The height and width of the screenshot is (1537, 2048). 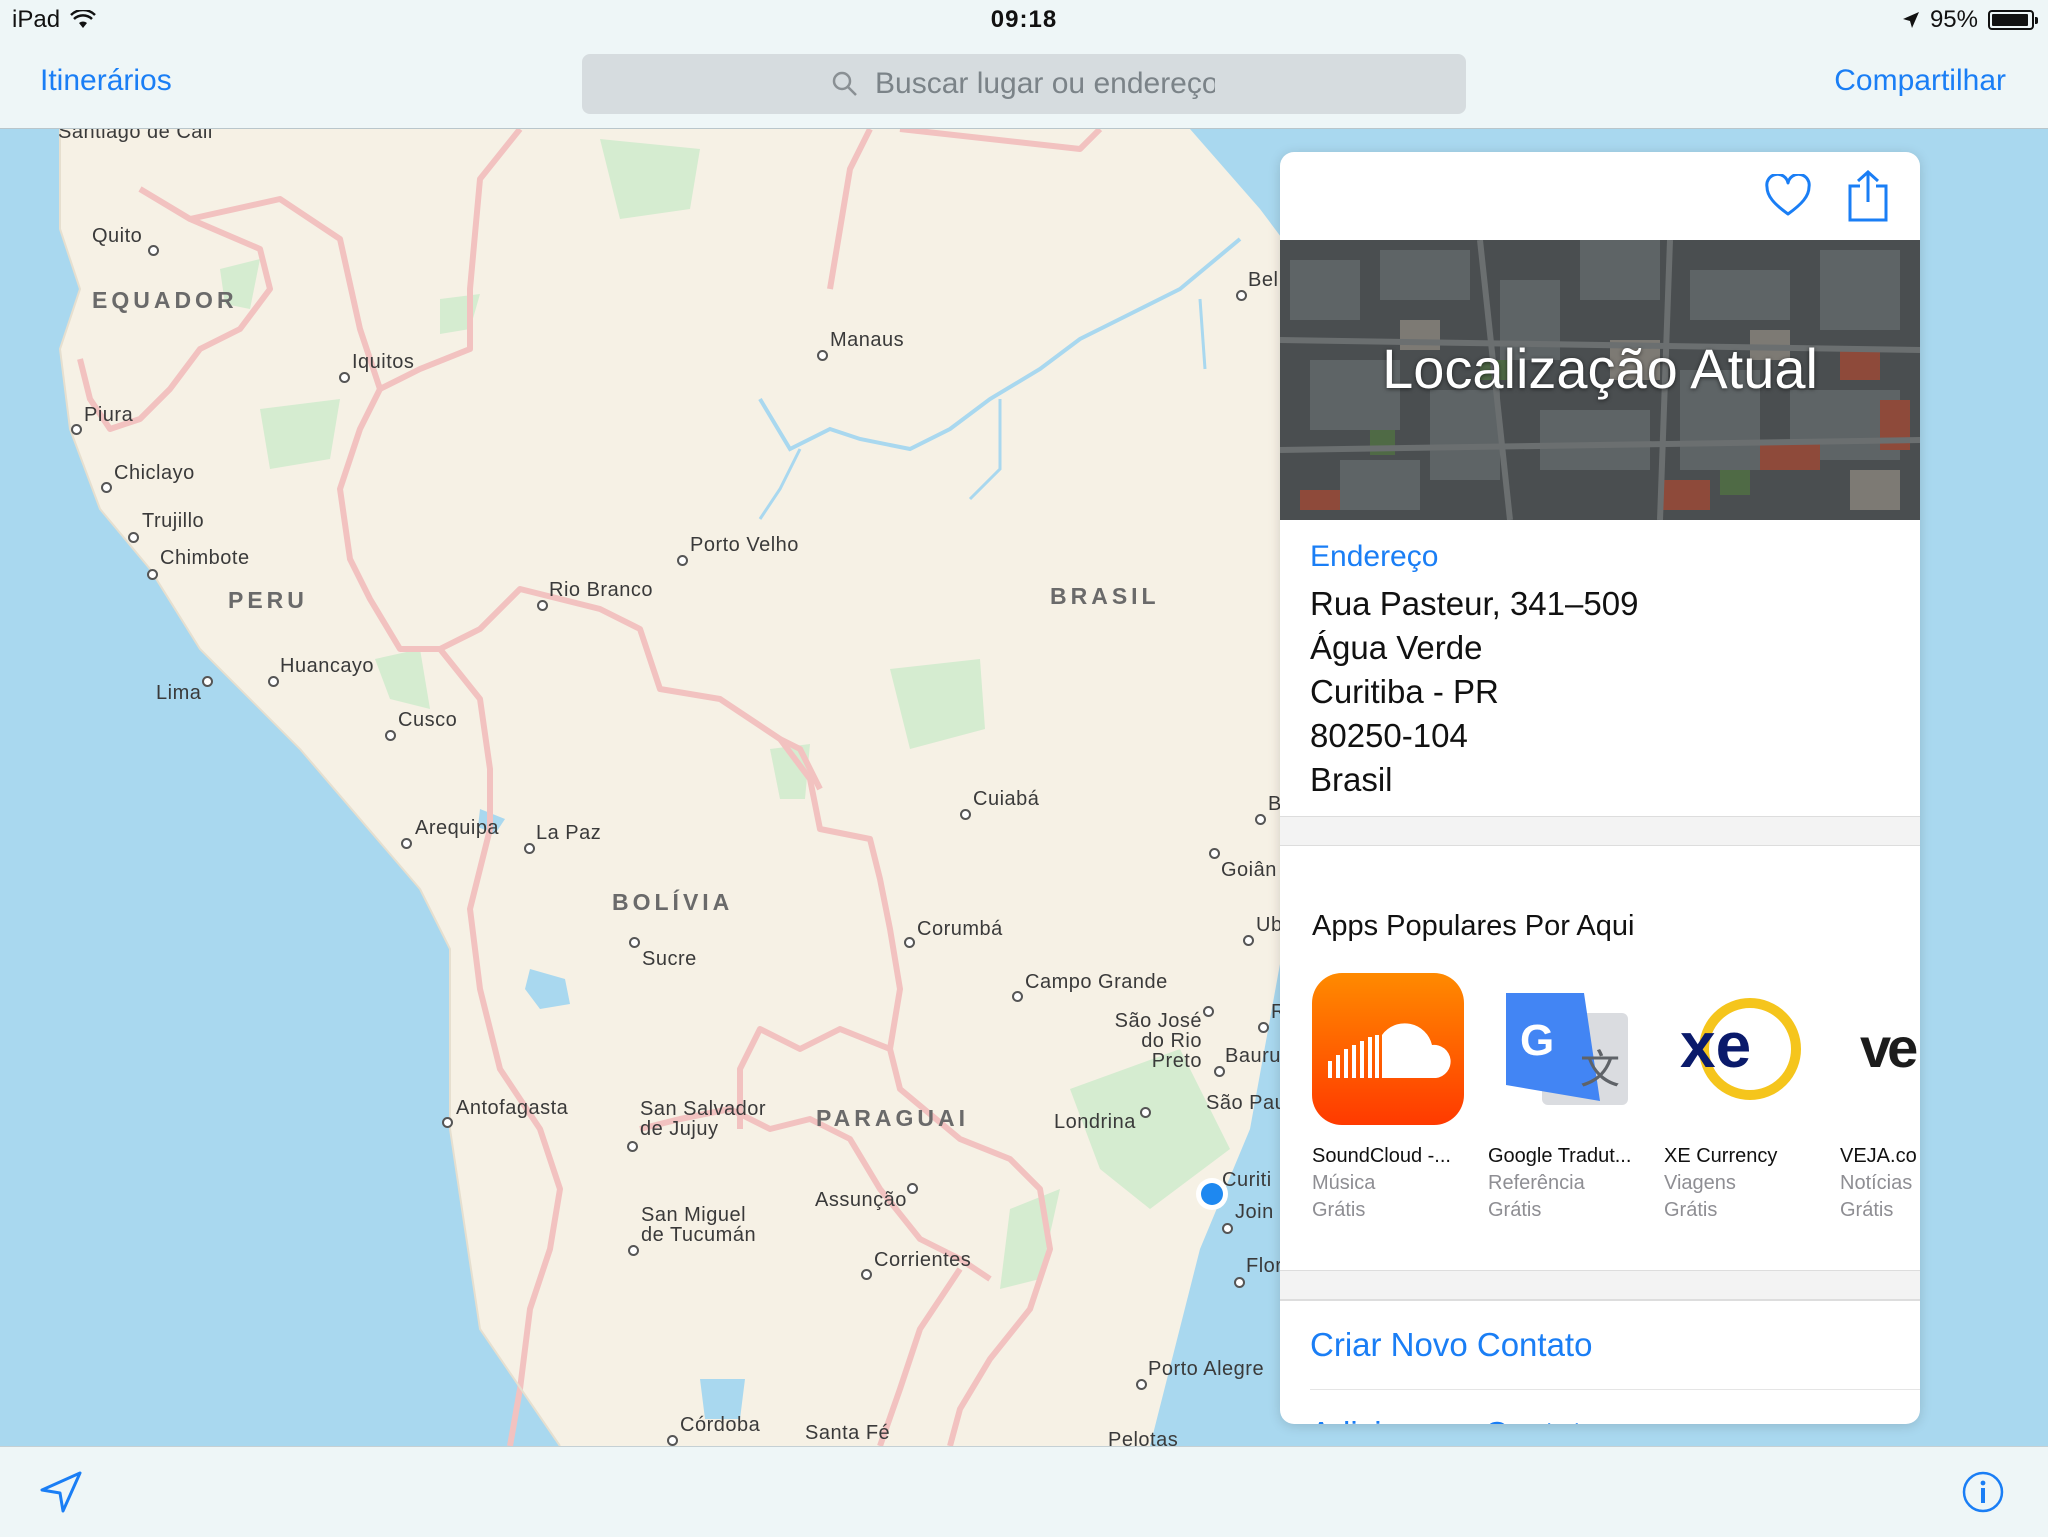 I want to click on city-label: Trujillo, so click(x=173, y=521).